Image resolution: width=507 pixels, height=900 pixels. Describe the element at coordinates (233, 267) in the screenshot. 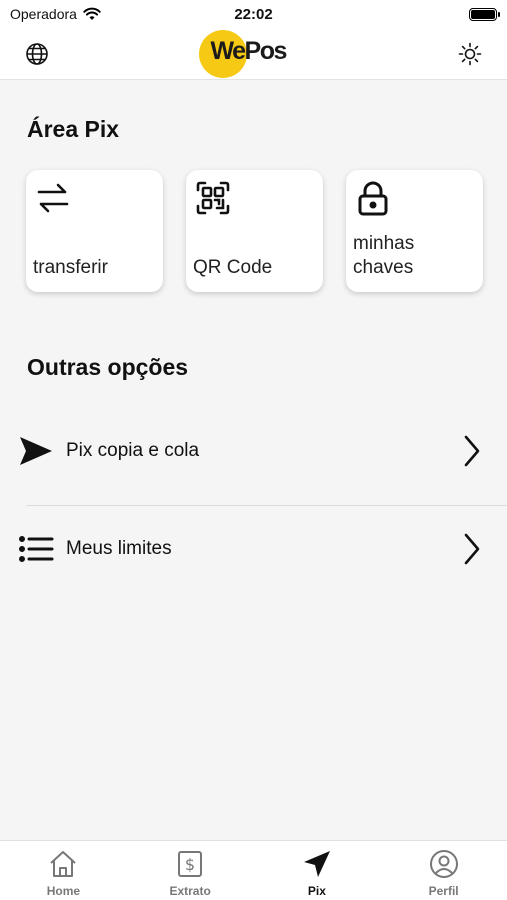

I see `card-label: QR Code` at that location.